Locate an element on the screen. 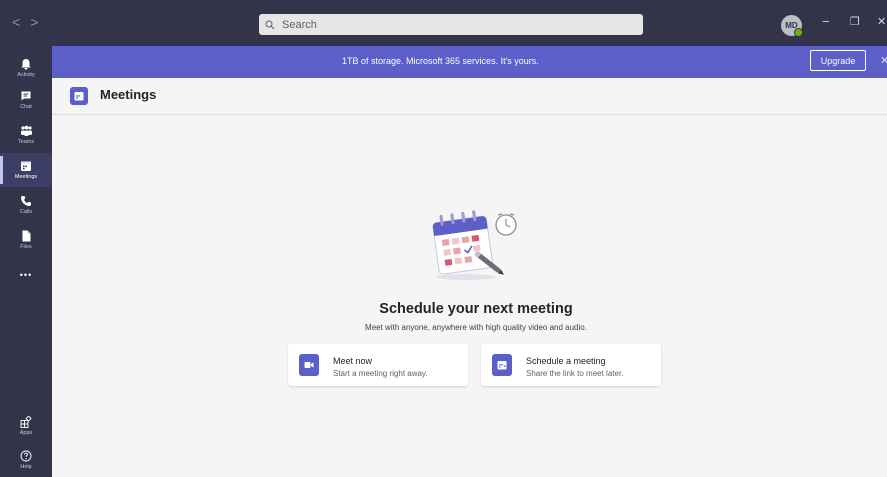  rail-item-label: Help is located at coordinates (26, 467).